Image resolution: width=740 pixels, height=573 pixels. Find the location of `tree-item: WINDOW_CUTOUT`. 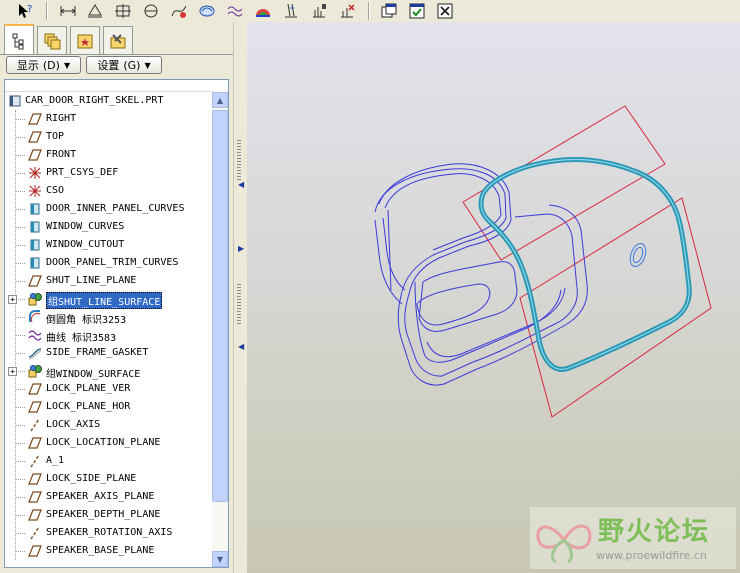

tree-item: WINDOW_CUTOUT is located at coordinates (108, 245).